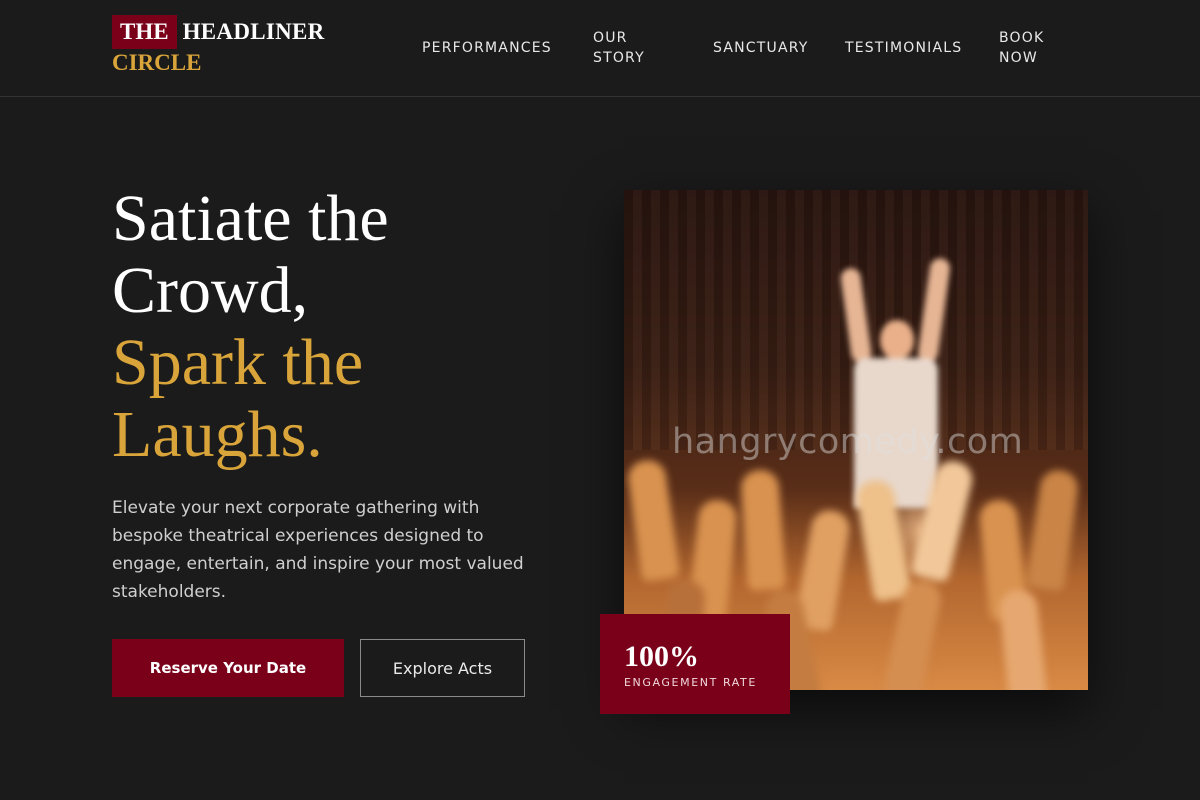 This screenshot has width=1200, height=800. I want to click on hero-title-line-4: Laughs., so click(217, 434).